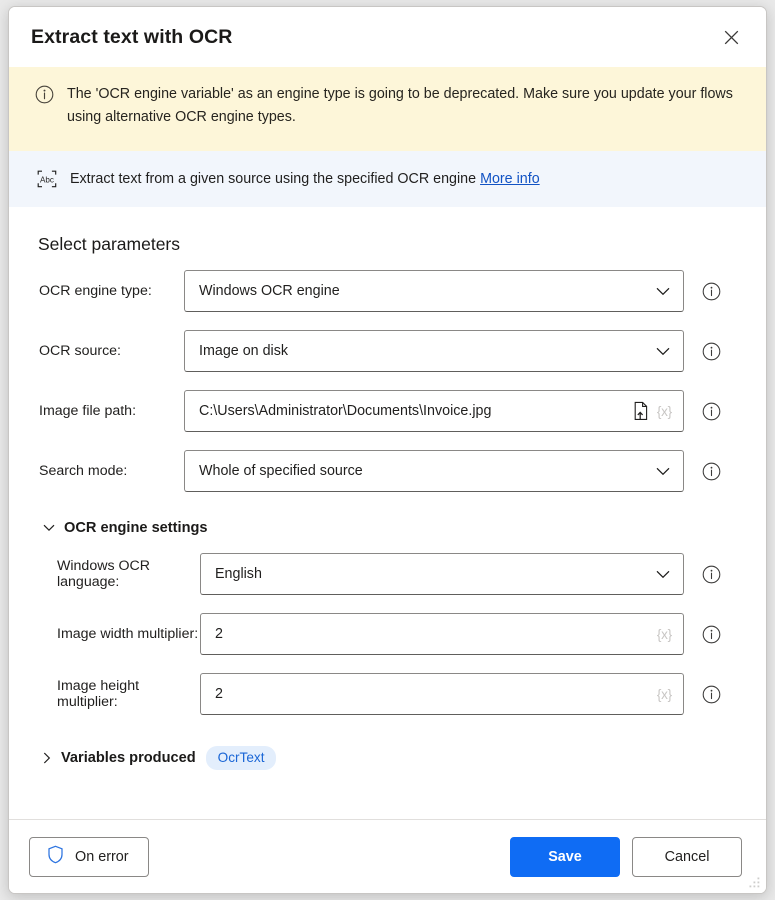 The width and height of the screenshot is (775, 900). I want to click on image-height-multiplier-value: 2, so click(219, 694).